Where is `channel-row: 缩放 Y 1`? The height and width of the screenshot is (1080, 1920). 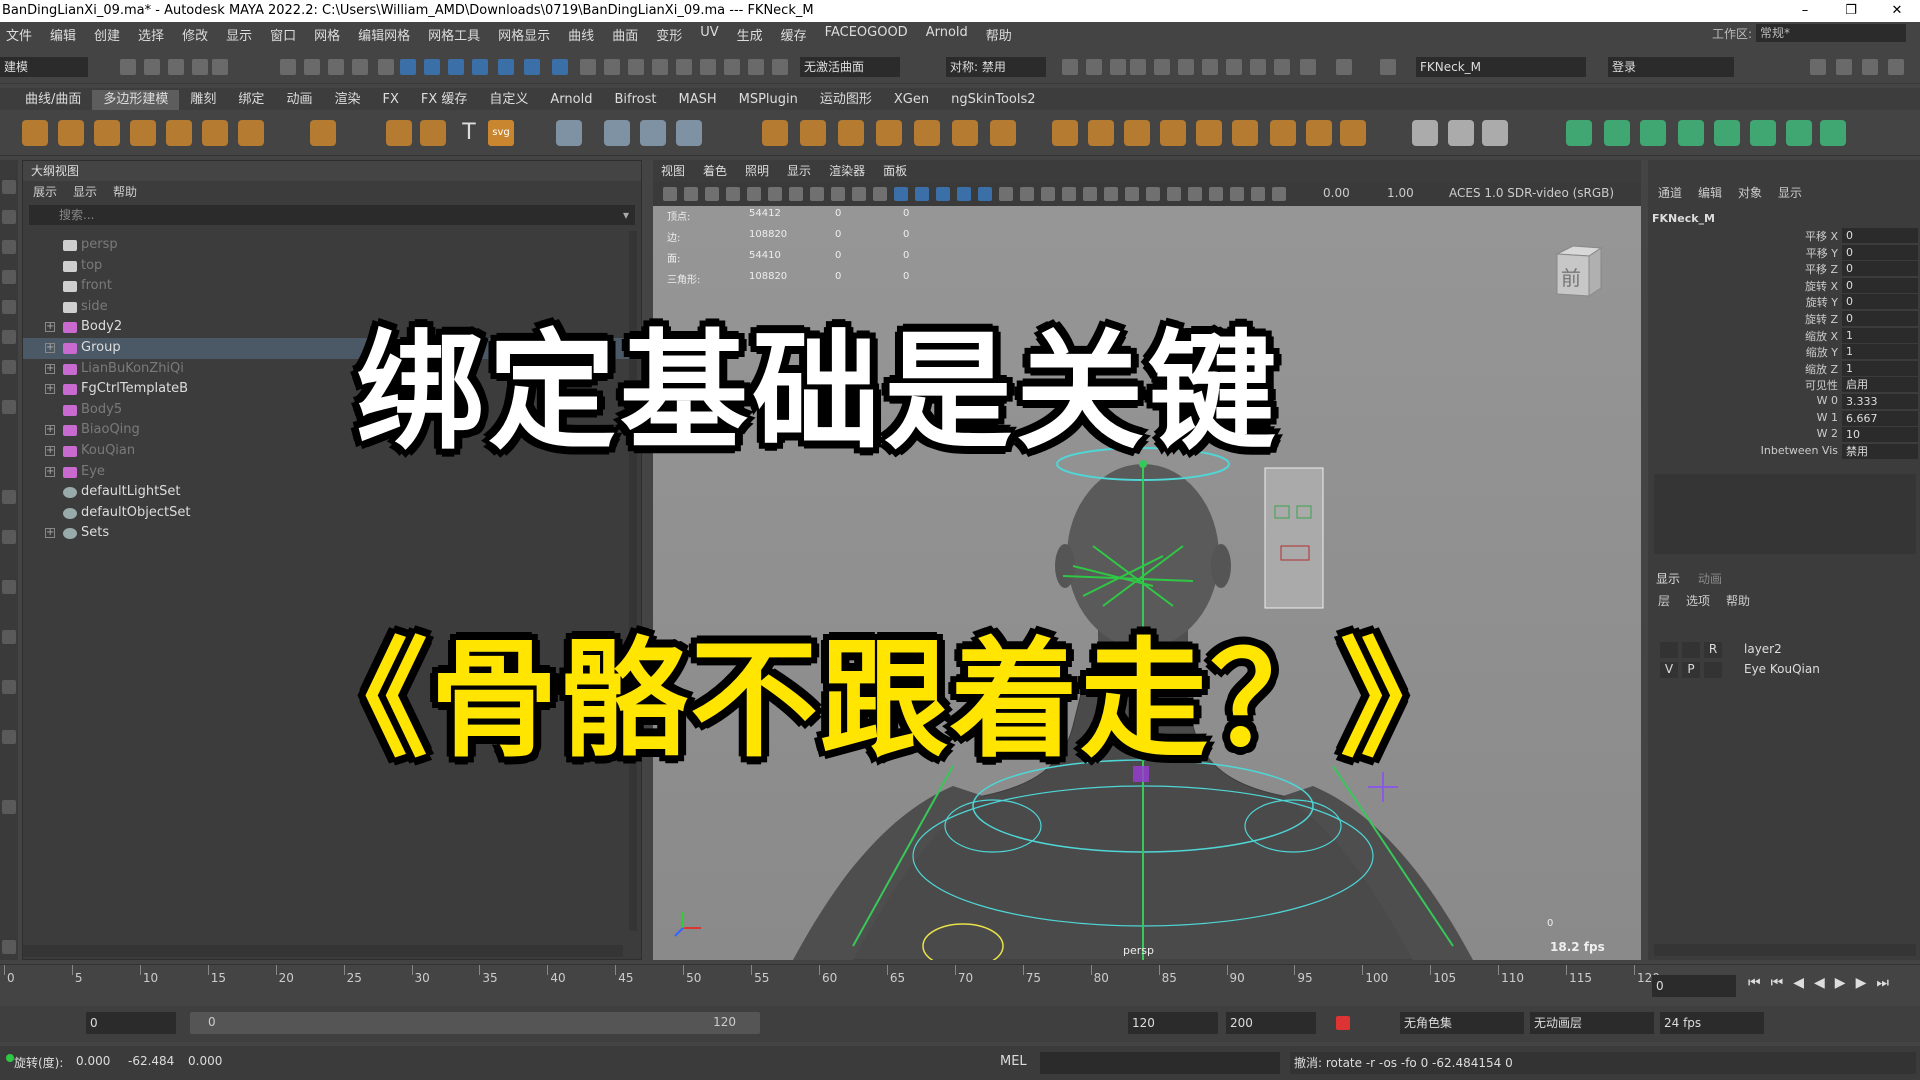
channel-row: 缩放 Y 1 is located at coordinates (1784, 352).